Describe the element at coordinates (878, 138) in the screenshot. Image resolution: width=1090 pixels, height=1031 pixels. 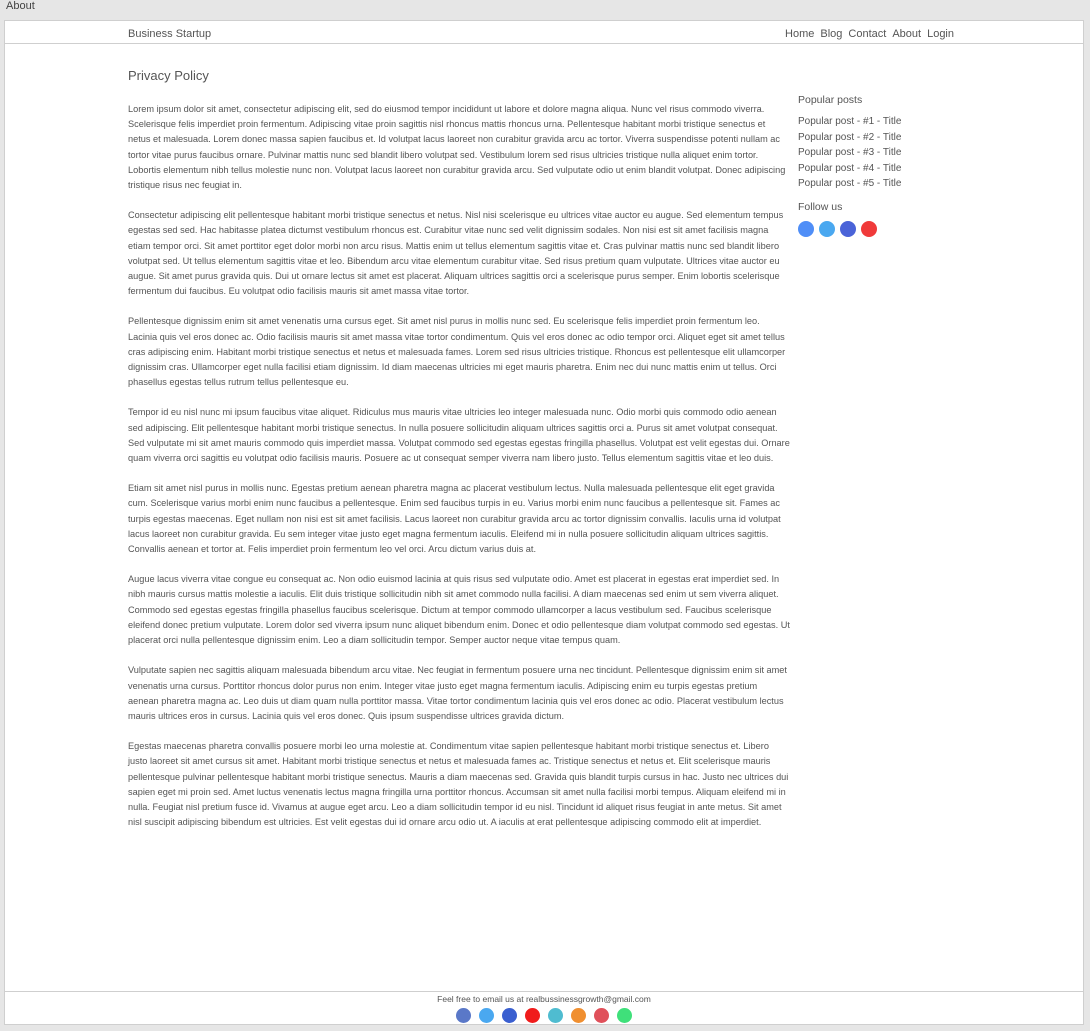
I see `popular-post-link: Popular post - #2 - Title` at that location.